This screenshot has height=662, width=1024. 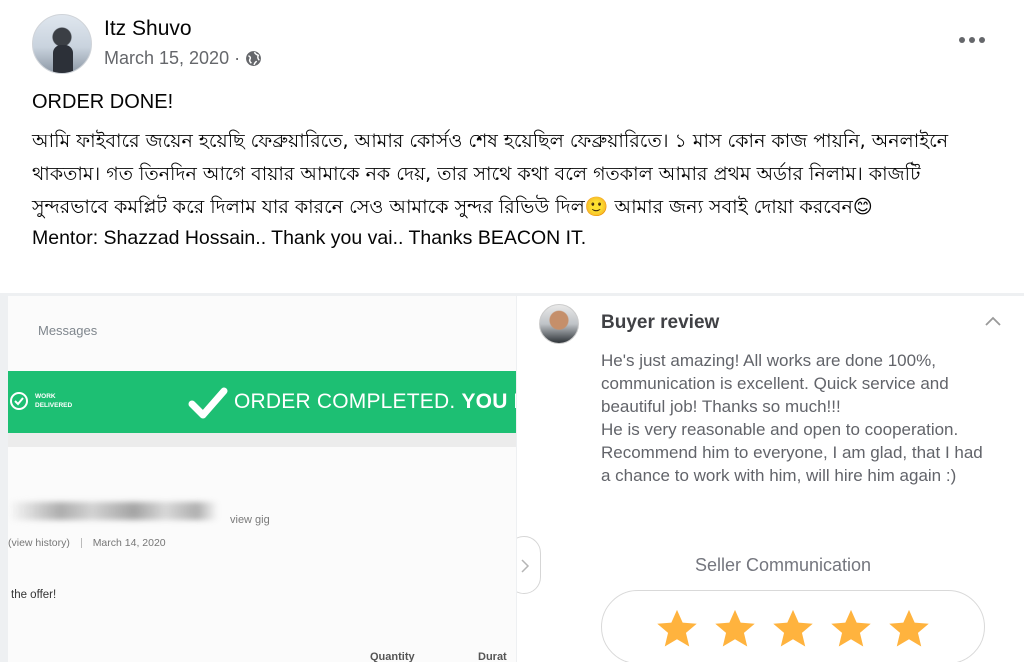 What do you see at coordinates (19, 401) in the screenshot?
I see `work-delivered-check-icon` at bounding box center [19, 401].